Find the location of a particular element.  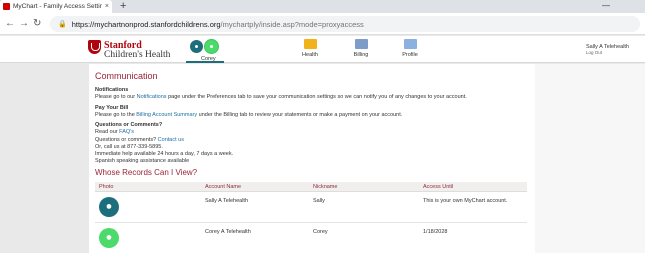

faq-link: FAQ's is located at coordinates (126, 132).